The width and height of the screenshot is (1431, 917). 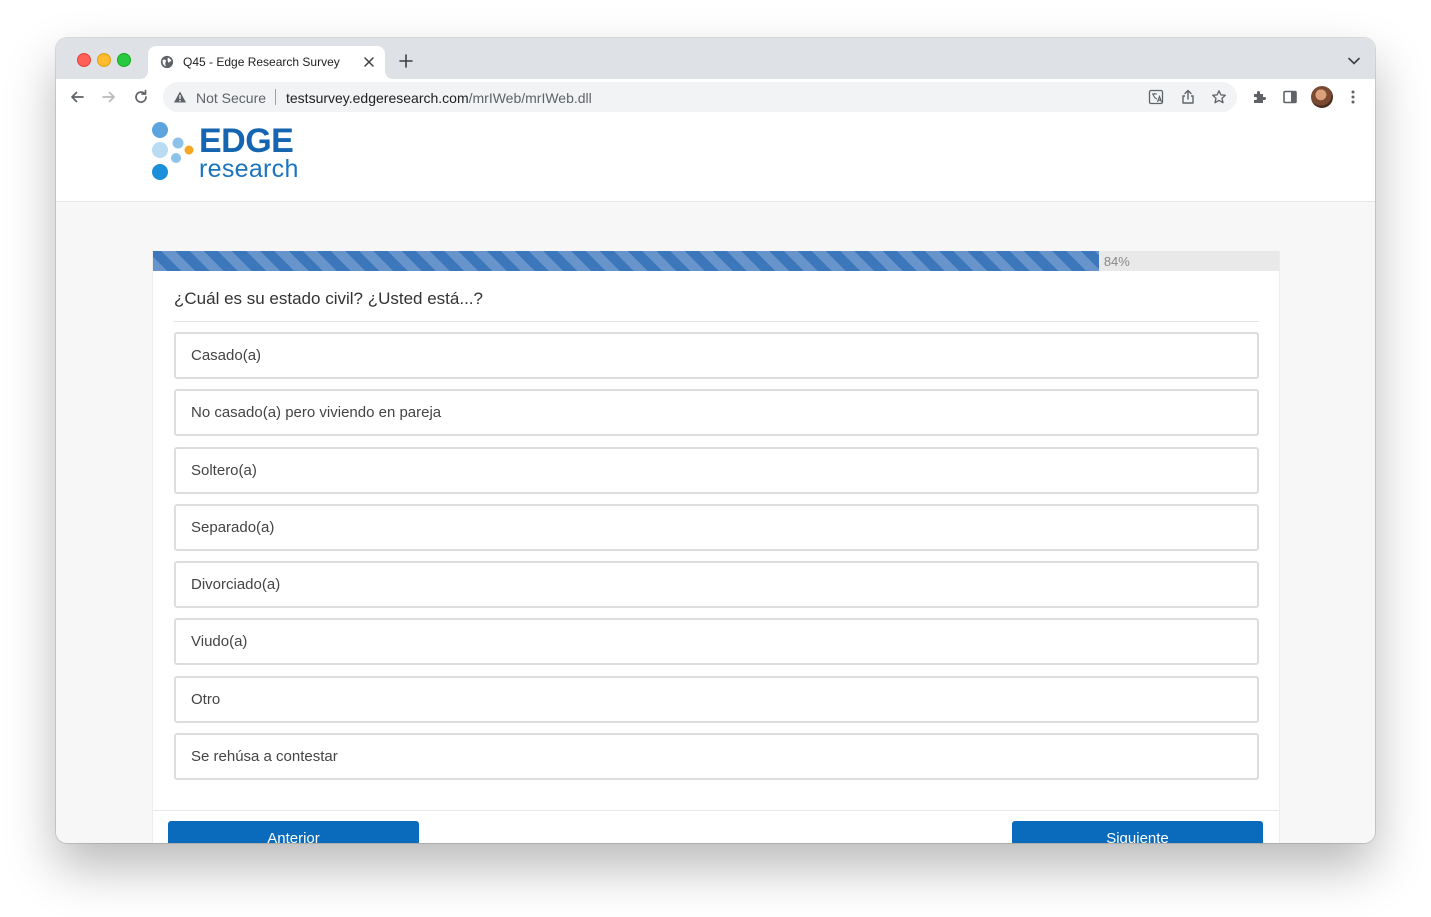 I want to click on answer-option: Otro, so click(x=716, y=699).